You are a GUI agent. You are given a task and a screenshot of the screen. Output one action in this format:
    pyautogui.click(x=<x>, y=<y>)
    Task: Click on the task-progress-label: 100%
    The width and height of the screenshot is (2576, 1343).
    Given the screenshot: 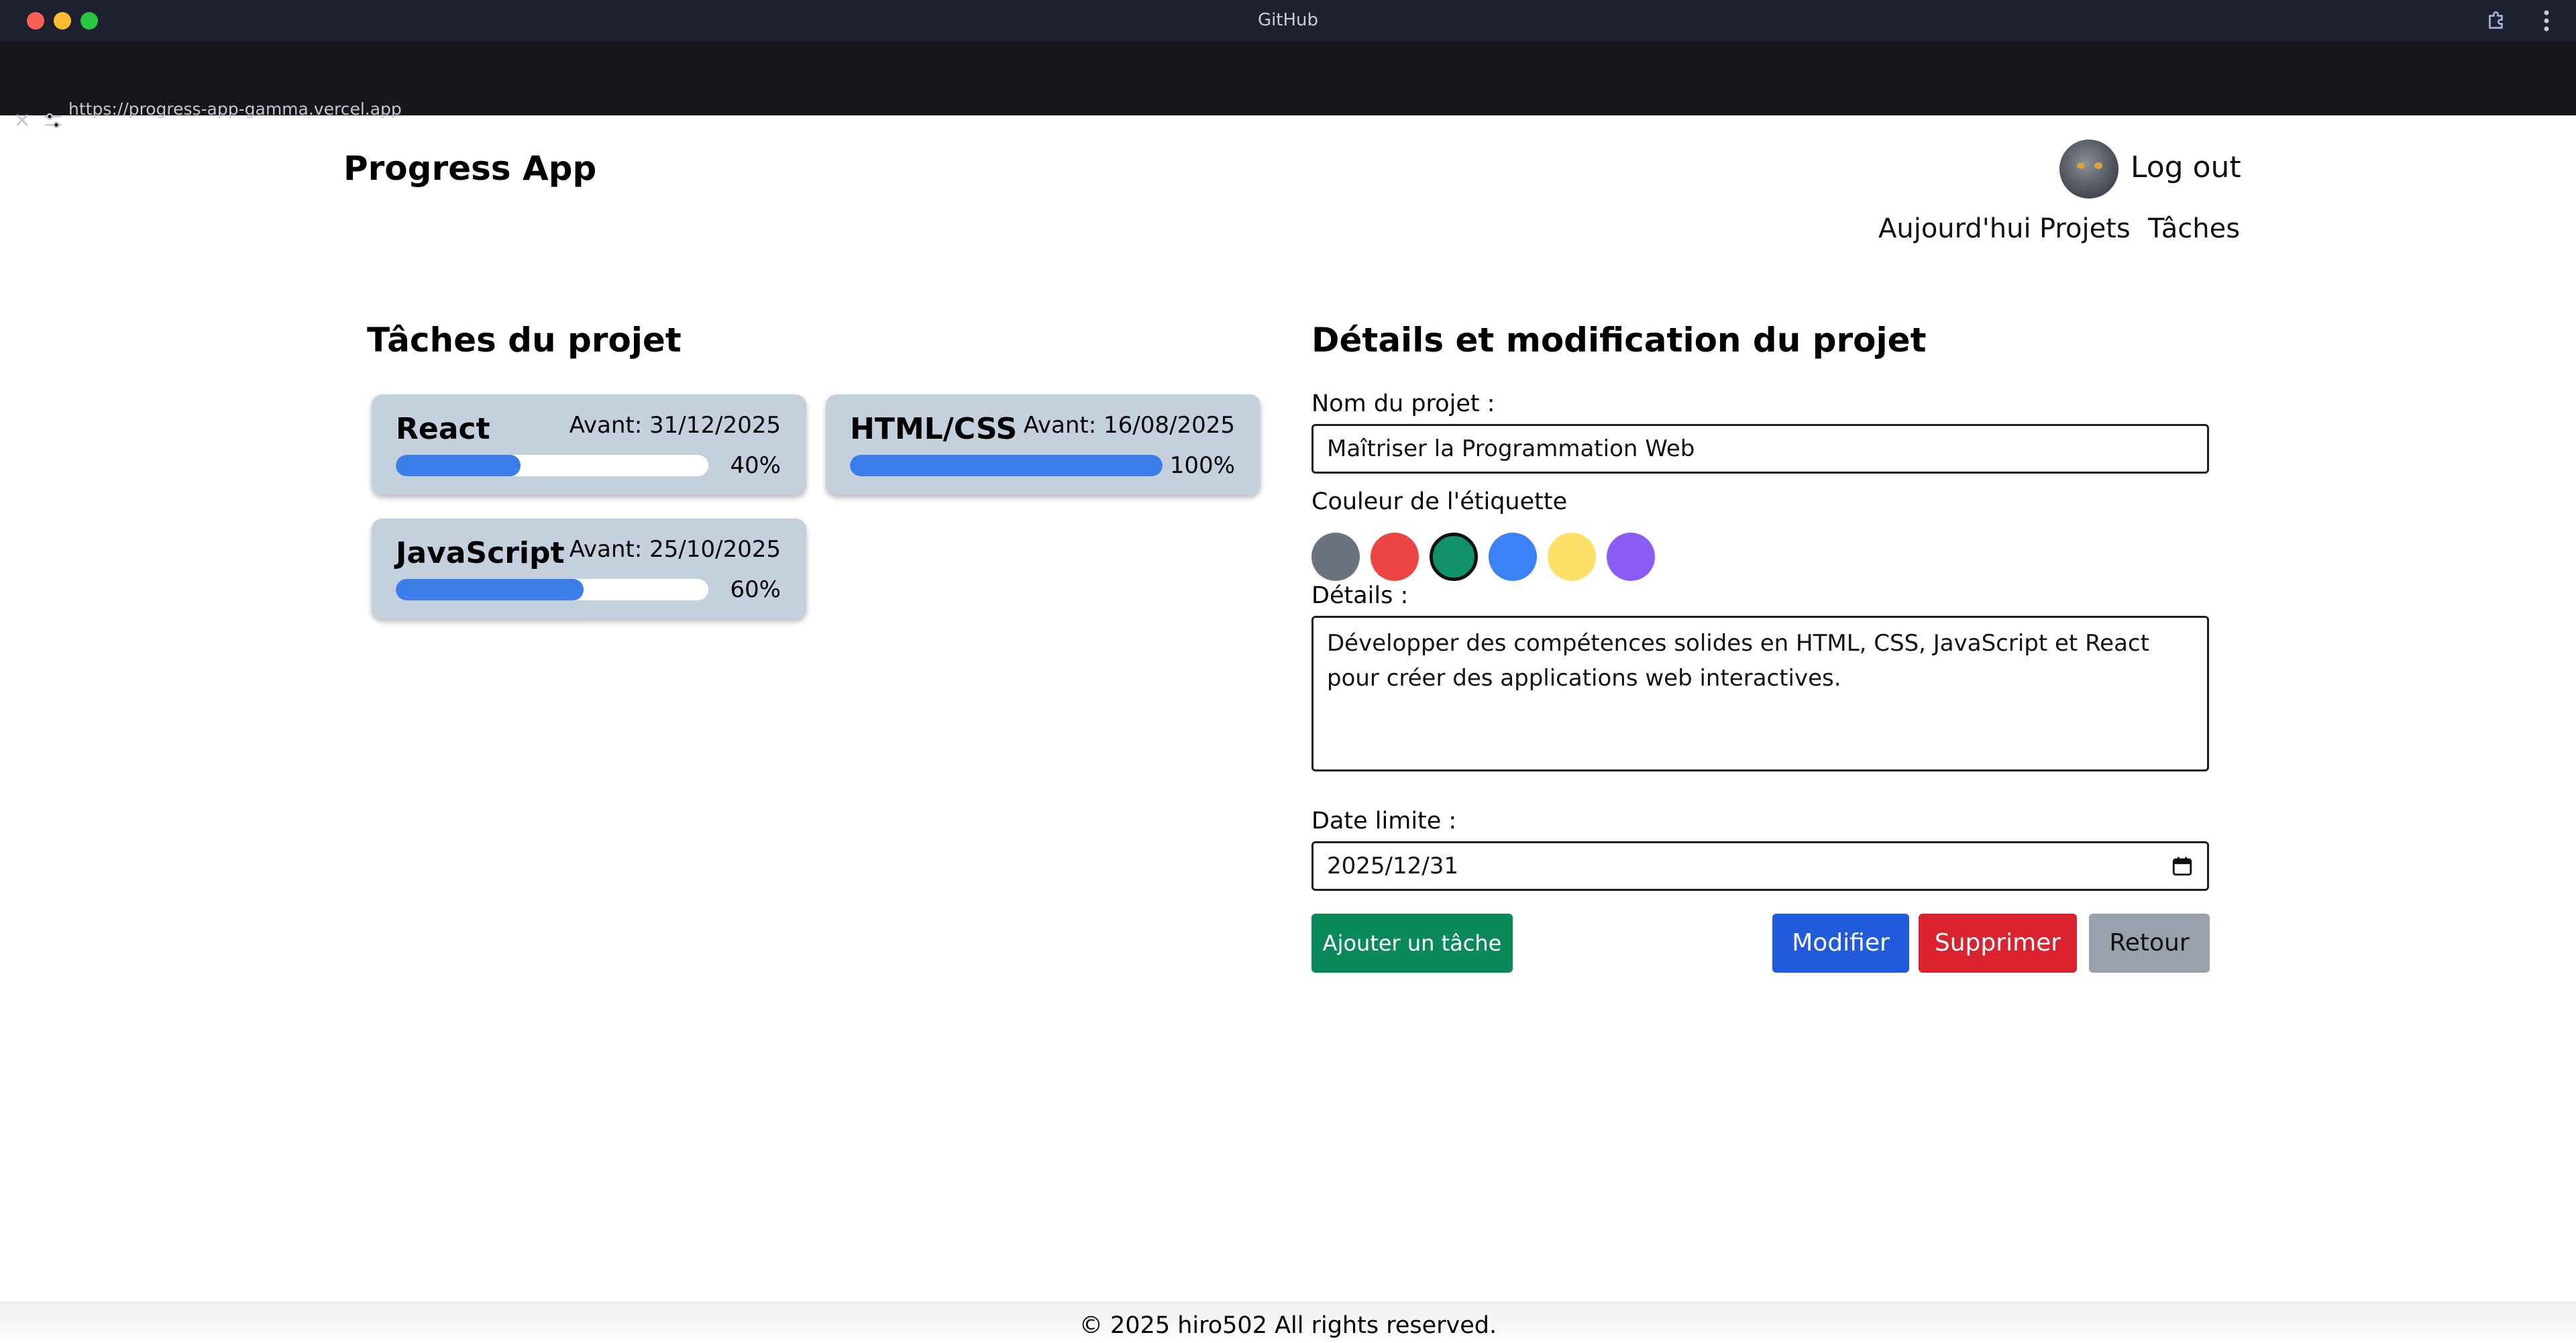 What is the action you would take?
    pyautogui.click(x=1202, y=465)
    